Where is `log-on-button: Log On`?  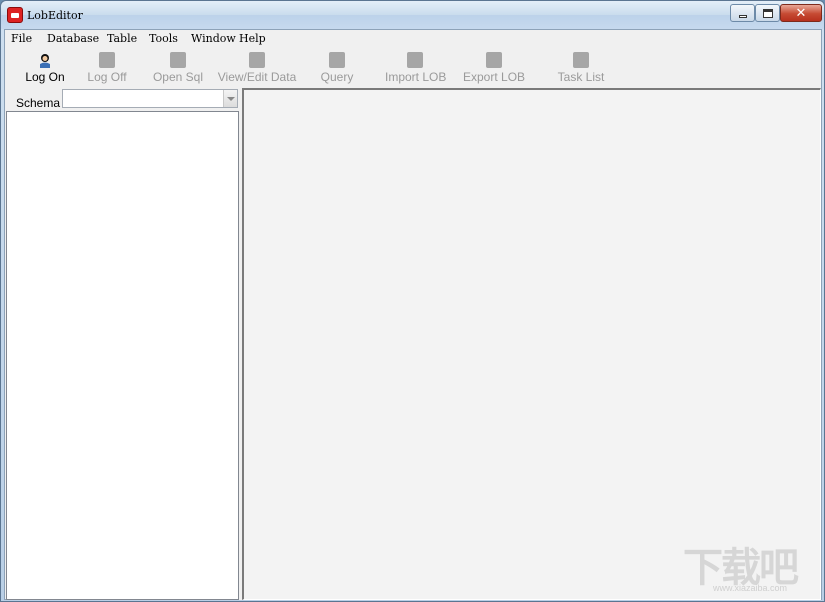 log-on-button: Log On is located at coordinates (45, 67).